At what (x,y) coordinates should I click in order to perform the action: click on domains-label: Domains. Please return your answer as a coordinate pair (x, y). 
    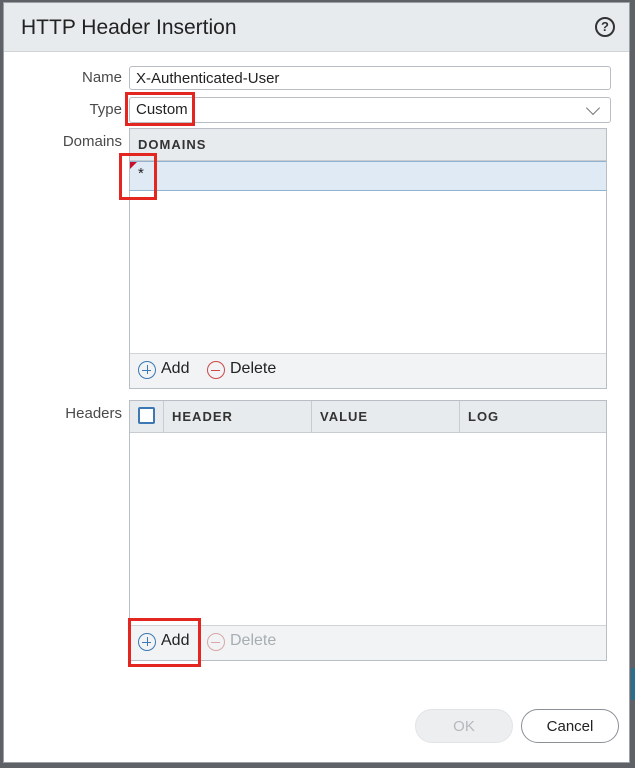
    Looking at the image, I should click on (92, 141).